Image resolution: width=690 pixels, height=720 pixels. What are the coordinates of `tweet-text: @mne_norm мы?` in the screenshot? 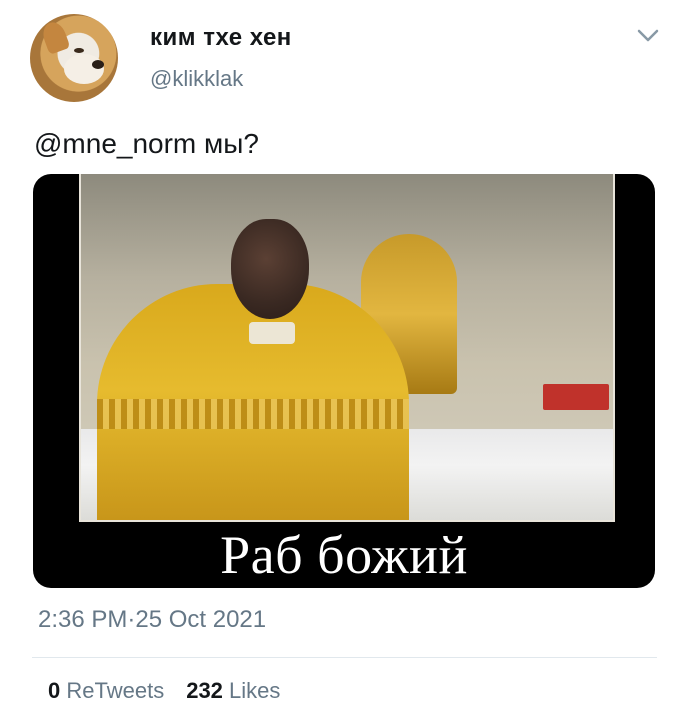 It's located at (146, 143).